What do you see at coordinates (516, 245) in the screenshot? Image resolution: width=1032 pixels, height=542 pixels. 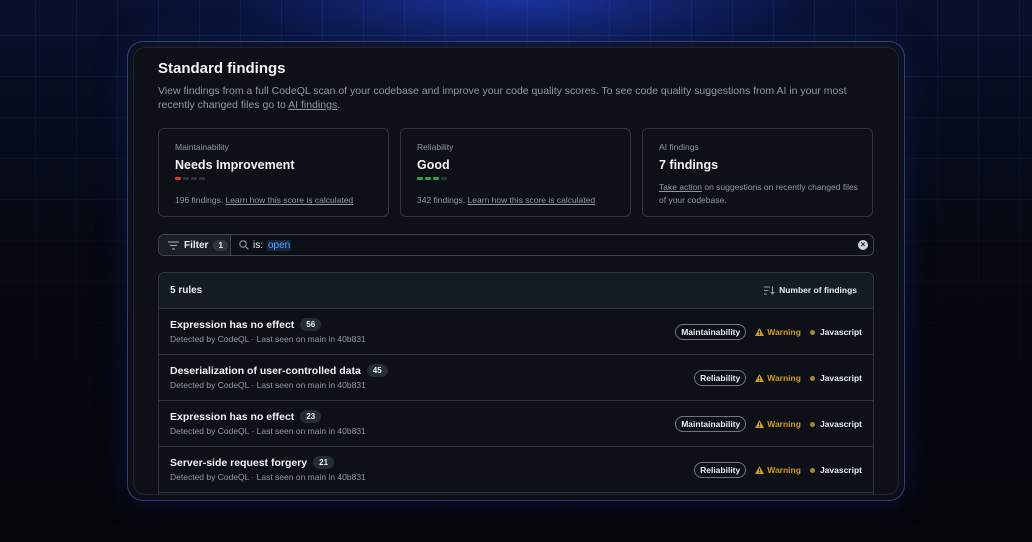 I see `filter-bar: Filter 1 is: open ×` at bounding box center [516, 245].